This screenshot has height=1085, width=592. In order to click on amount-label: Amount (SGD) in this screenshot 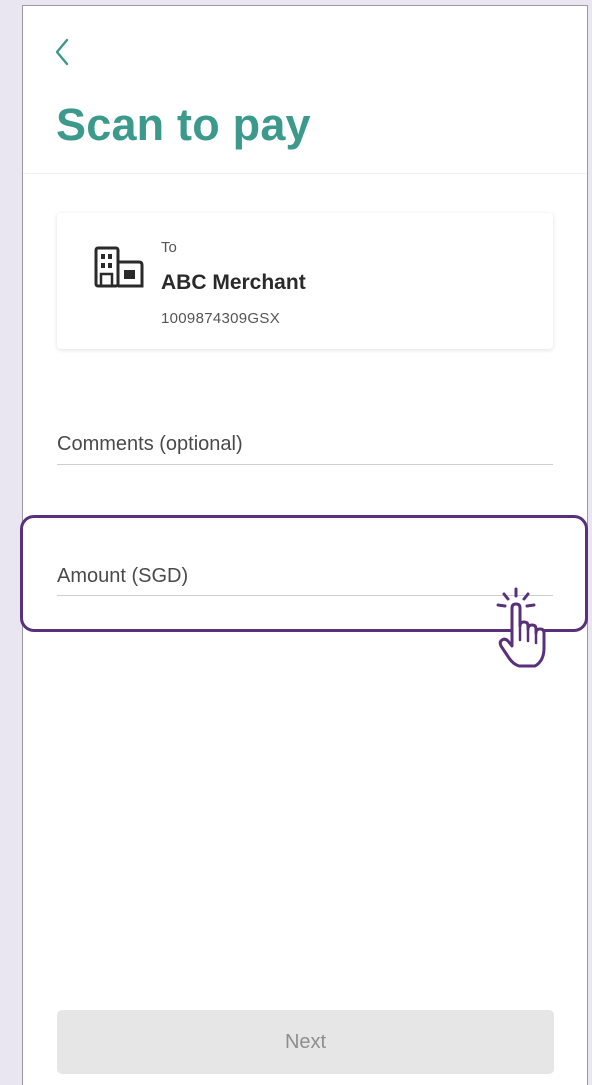, I will do `click(123, 576)`.